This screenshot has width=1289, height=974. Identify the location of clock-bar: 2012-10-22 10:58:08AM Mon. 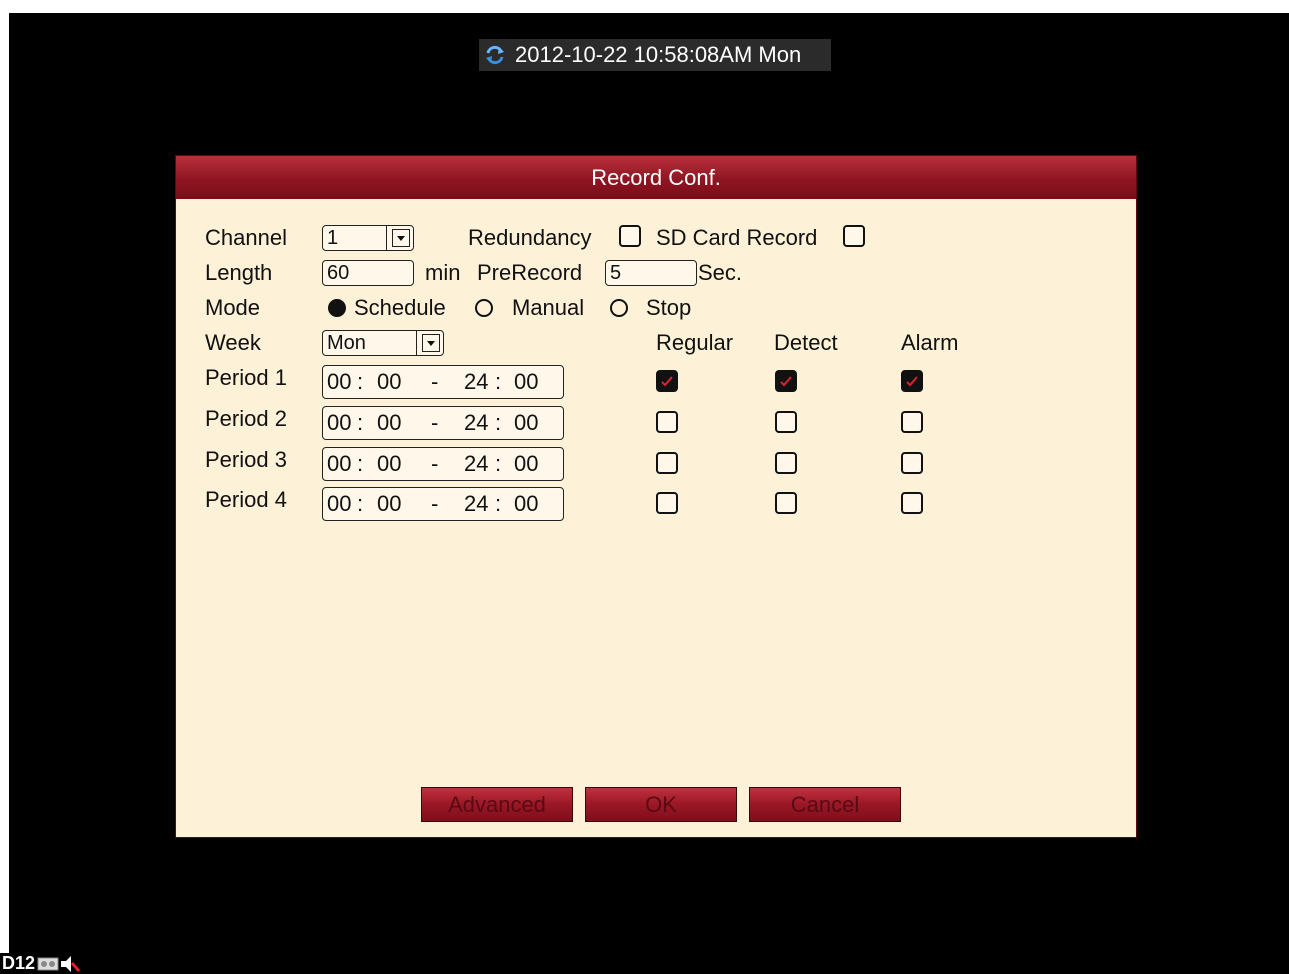
(655, 55).